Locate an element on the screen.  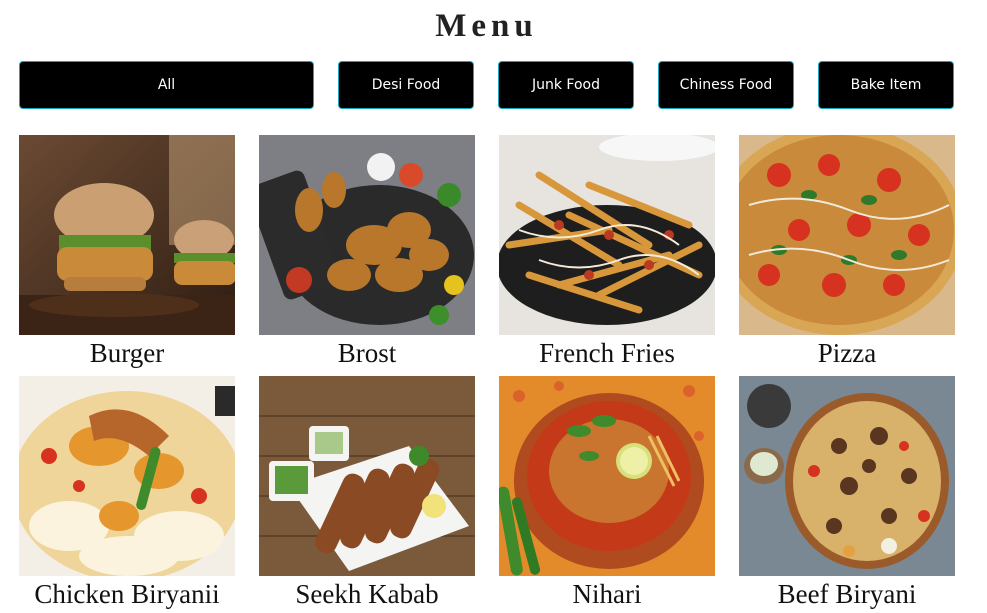
menu-item-name: Burger is located at coordinates (127, 353).